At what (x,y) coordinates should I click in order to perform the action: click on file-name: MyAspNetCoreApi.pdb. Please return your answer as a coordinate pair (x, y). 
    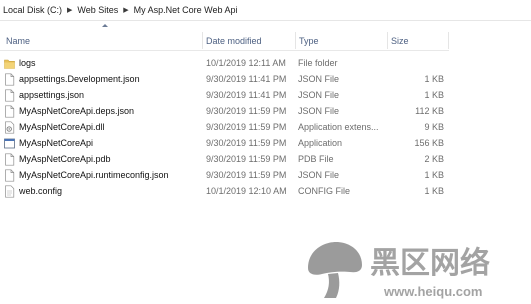
    Looking at the image, I should click on (65, 159).